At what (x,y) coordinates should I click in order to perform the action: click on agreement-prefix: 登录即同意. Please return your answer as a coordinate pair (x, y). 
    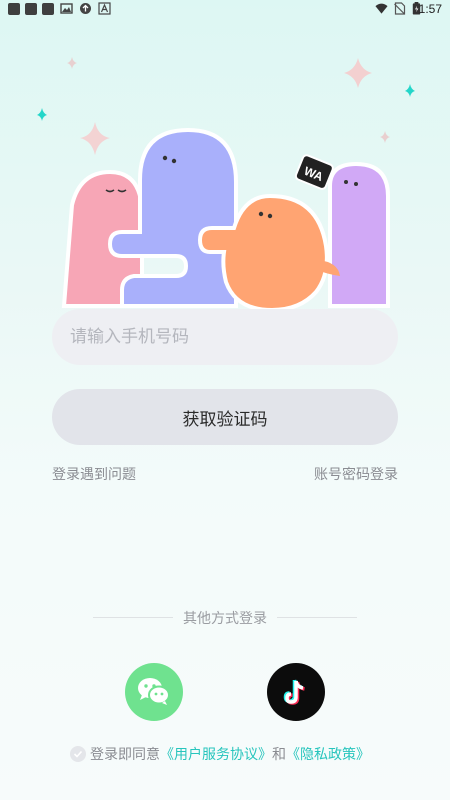
    Looking at the image, I should click on (125, 755).